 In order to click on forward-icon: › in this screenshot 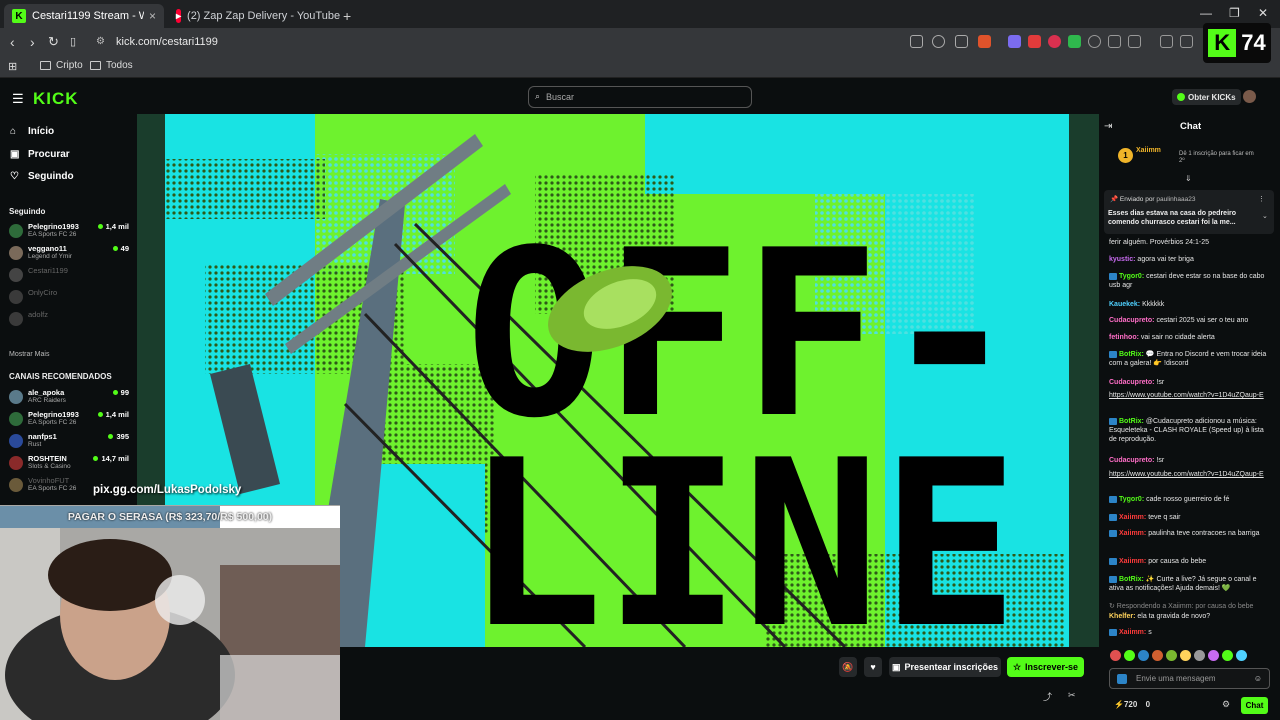, I will do `click(32, 42)`.